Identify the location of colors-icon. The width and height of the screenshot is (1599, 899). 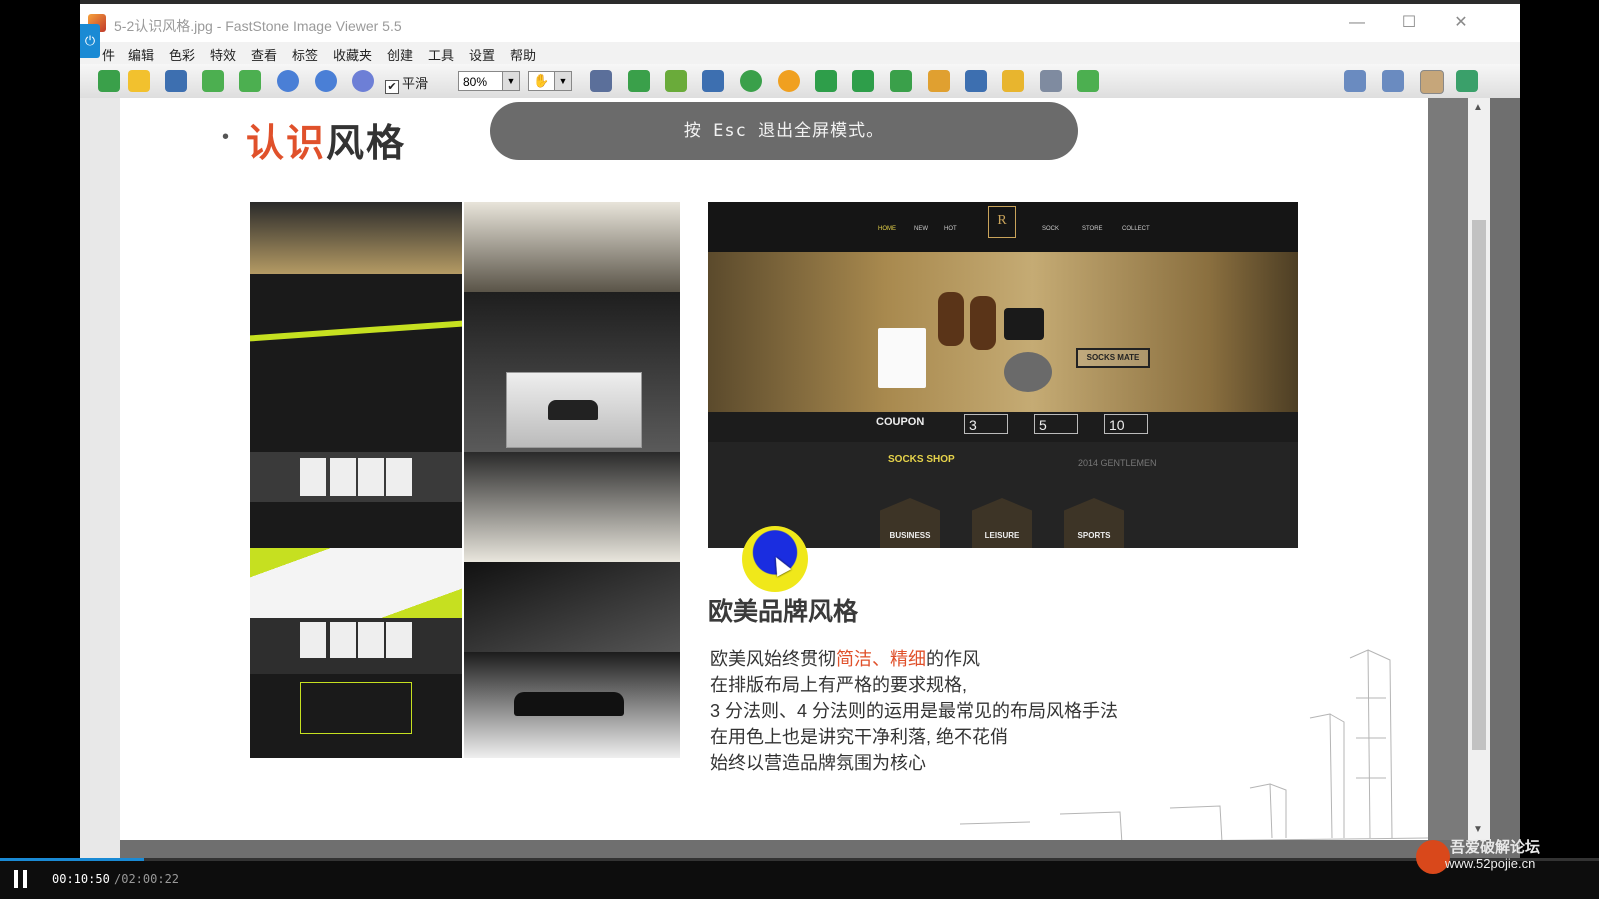
(713, 81).